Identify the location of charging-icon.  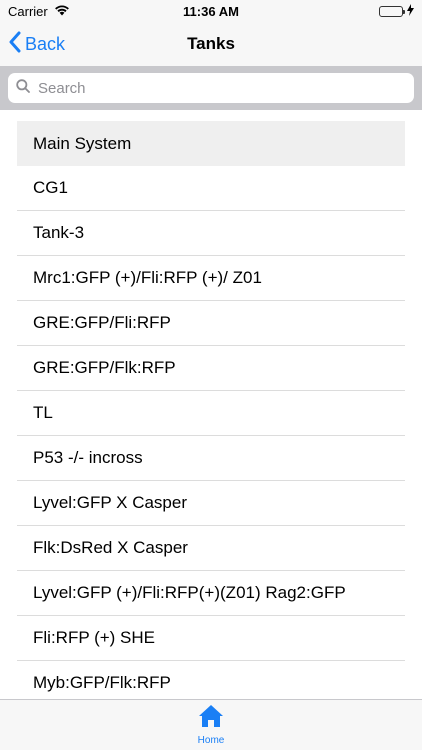
(410, 11).